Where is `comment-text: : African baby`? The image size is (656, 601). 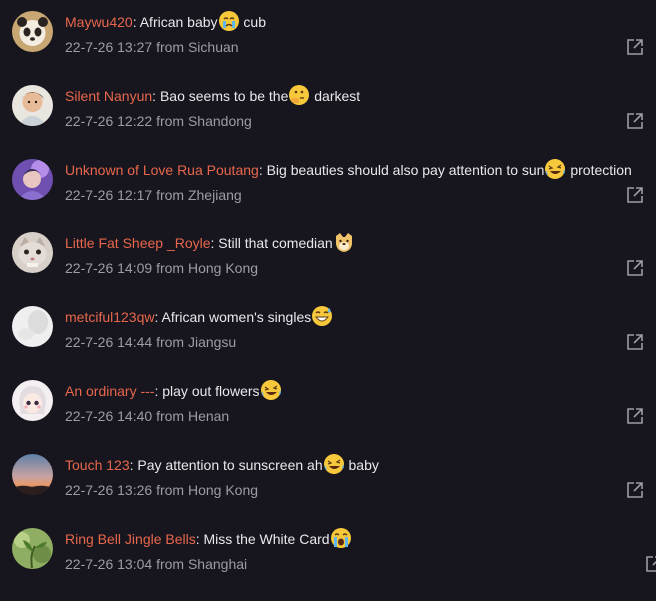 comment-text: : African baby is located at coordinates (175, 22).